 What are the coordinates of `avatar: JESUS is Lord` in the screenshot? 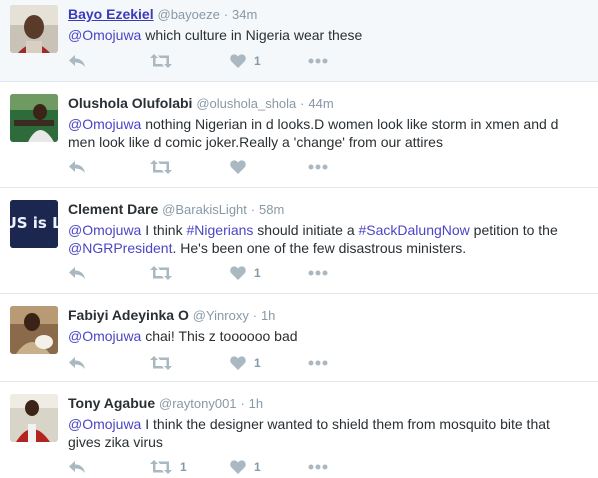 It's located at (34, 224).